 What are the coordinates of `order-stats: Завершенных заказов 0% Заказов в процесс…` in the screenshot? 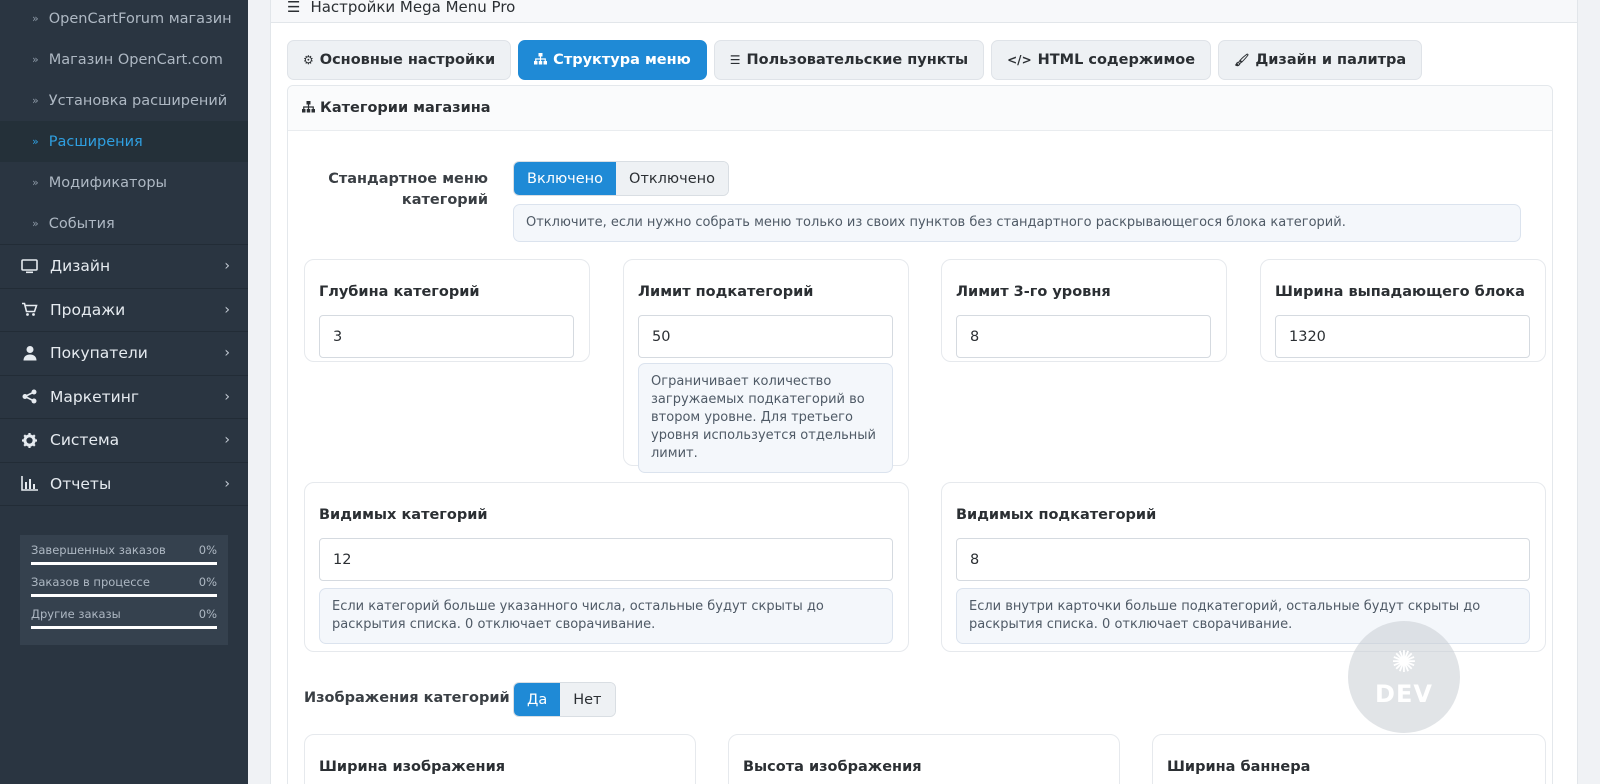 It's located at (124, 590).